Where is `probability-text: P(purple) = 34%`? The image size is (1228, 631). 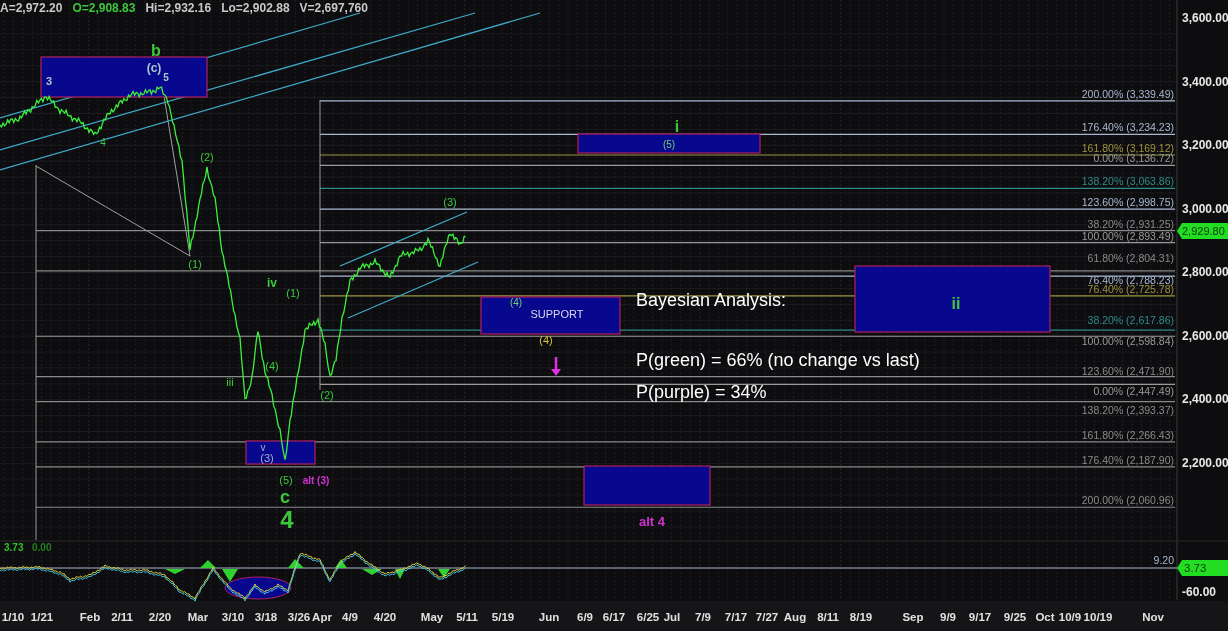 probability-text: P(purple) = 34% is located at coordinates (701, 392).